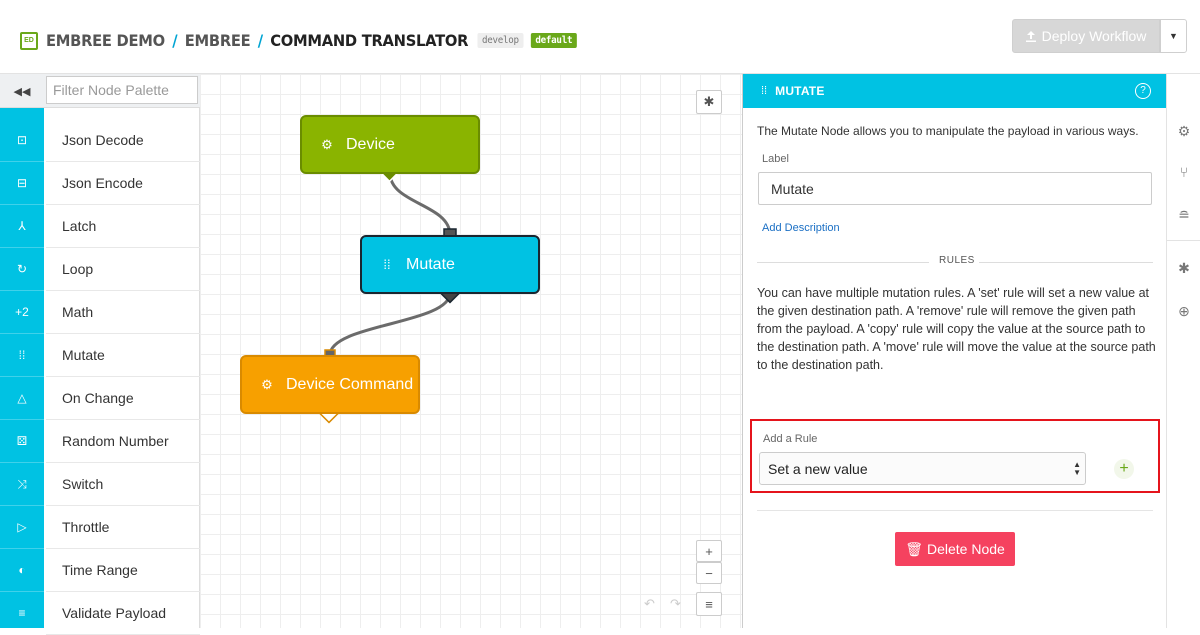 This screenshot has height=635, width=1200. What do you see at coordinates (1184, 311) in the screenshot?
I see `globe-icon: ⊕` at bounding box center [1184, 311].